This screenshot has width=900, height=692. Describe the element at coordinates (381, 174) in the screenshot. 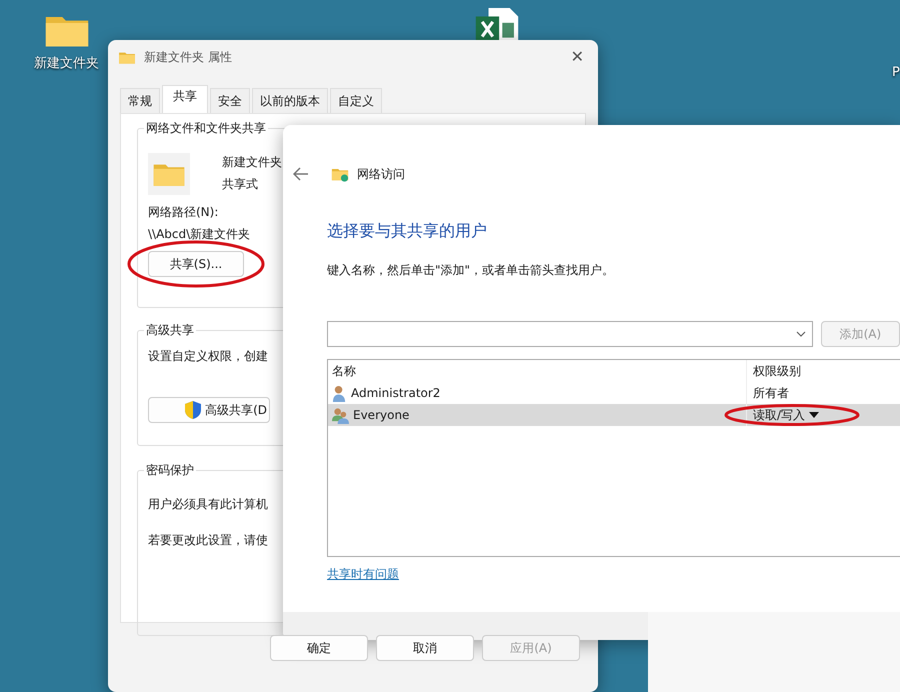

I see `dialog-title: 网络访问` at that location.